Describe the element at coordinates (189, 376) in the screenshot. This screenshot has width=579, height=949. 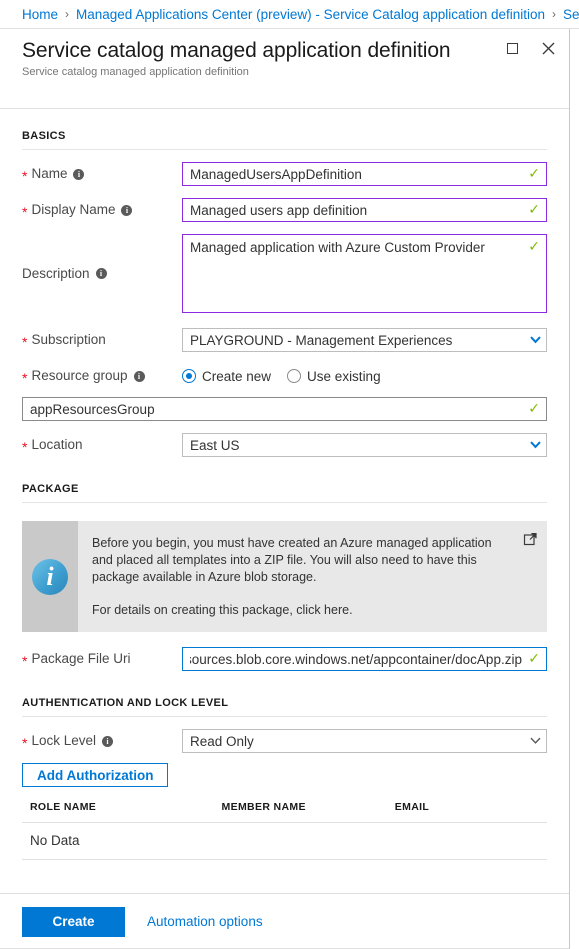
I see `radio-selected-icon` at that location.